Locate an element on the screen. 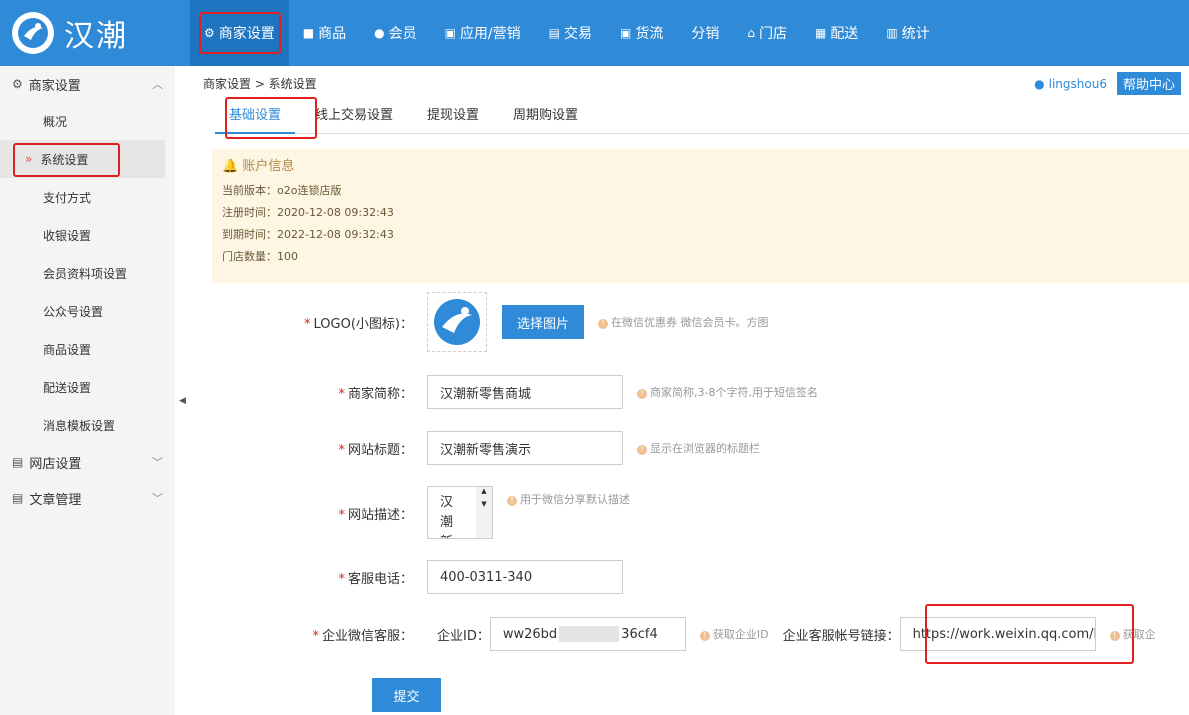  receipt-icon: ▤ is located at coordinates (554, 33).